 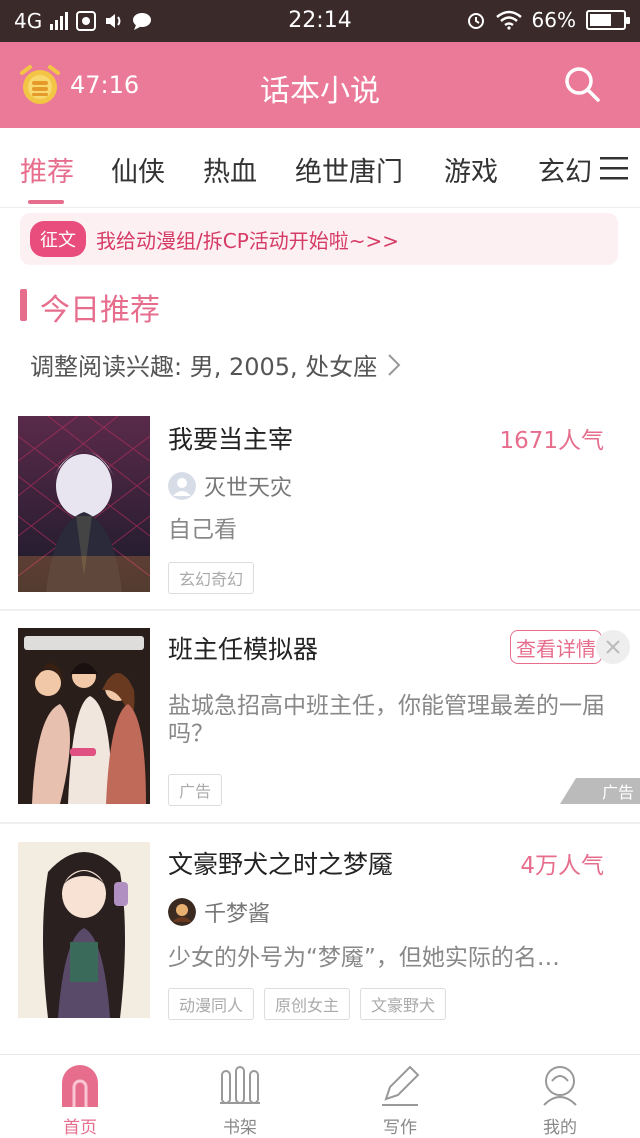 What do you see at coordinates (237, 914) in the screenshot?
I see `author-name: 千梦酱` at bounding box center [237, 914].